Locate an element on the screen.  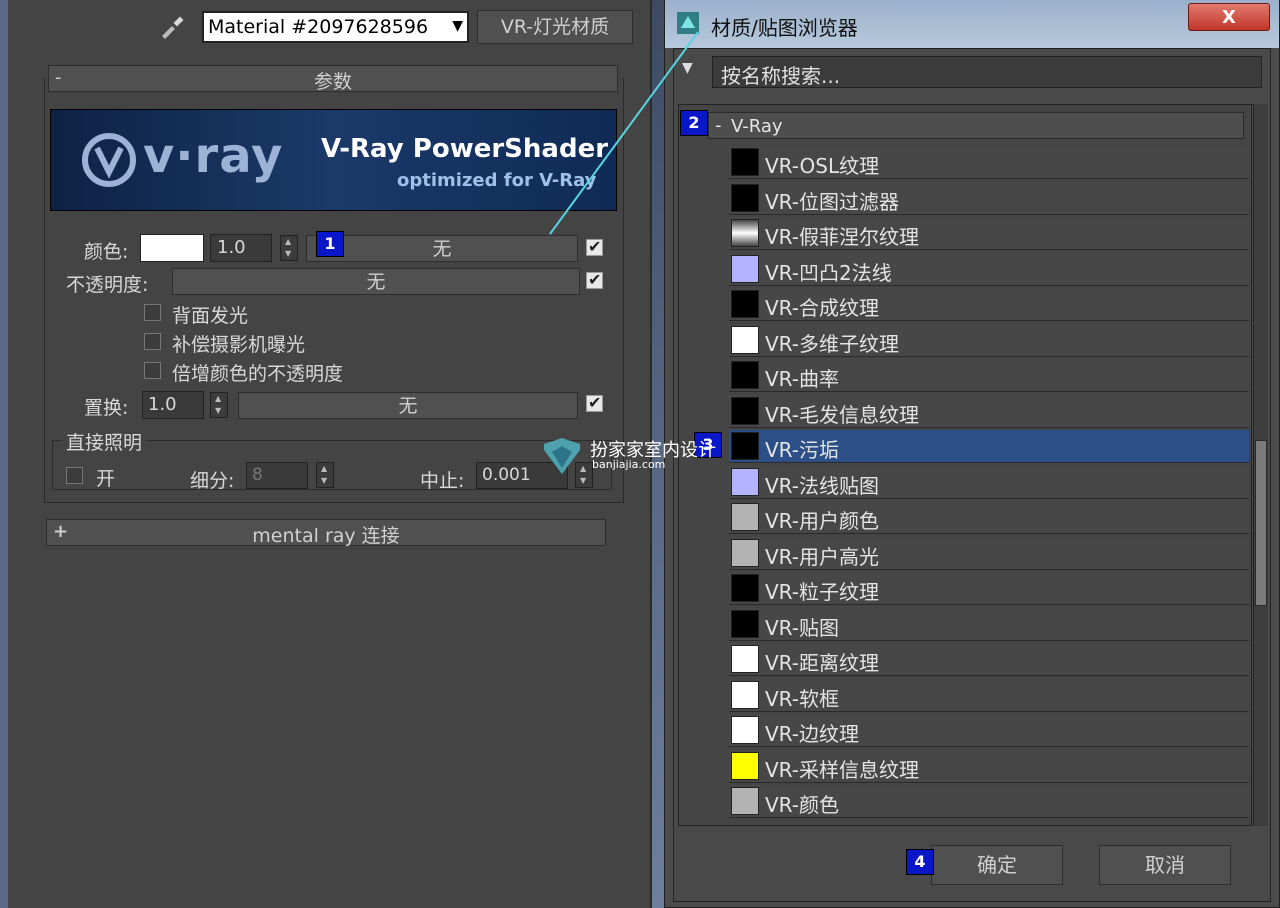
list-scrollbar is located at coordinates (1260, 465).